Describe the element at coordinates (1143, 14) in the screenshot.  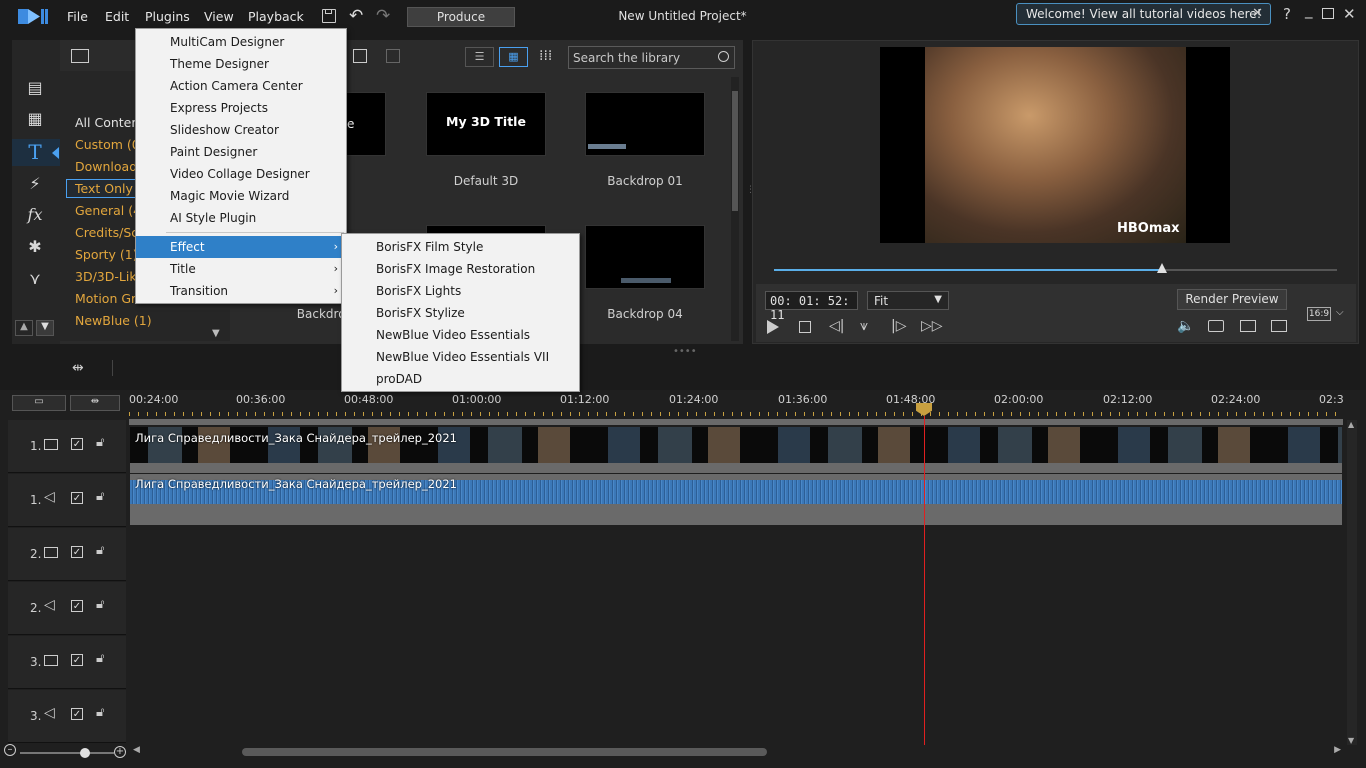
I see `welcome-tooltip: Welcome! View all tutorial videos here! ✕` at that location.